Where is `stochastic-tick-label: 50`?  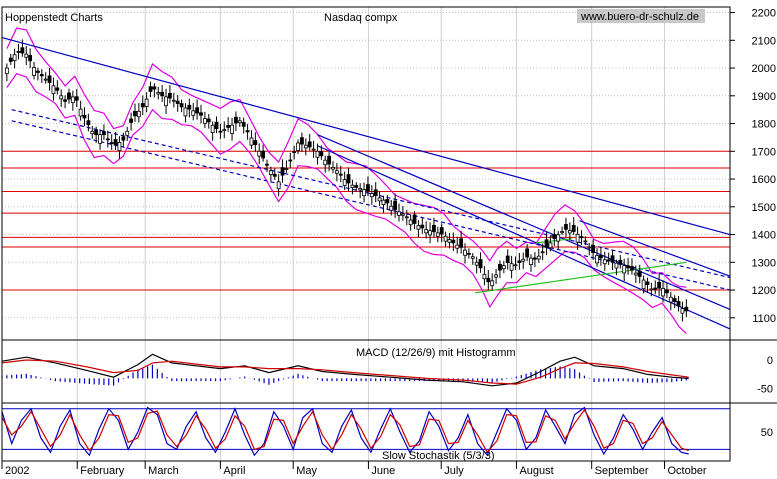 stochastic-tick-label: 50 is located at coordinates (767, 433).